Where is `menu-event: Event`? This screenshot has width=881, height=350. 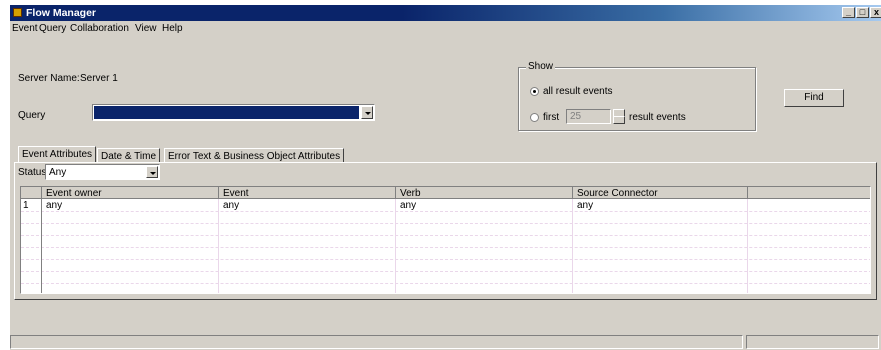 menu-event: Event is located at coordinates (25, 28).